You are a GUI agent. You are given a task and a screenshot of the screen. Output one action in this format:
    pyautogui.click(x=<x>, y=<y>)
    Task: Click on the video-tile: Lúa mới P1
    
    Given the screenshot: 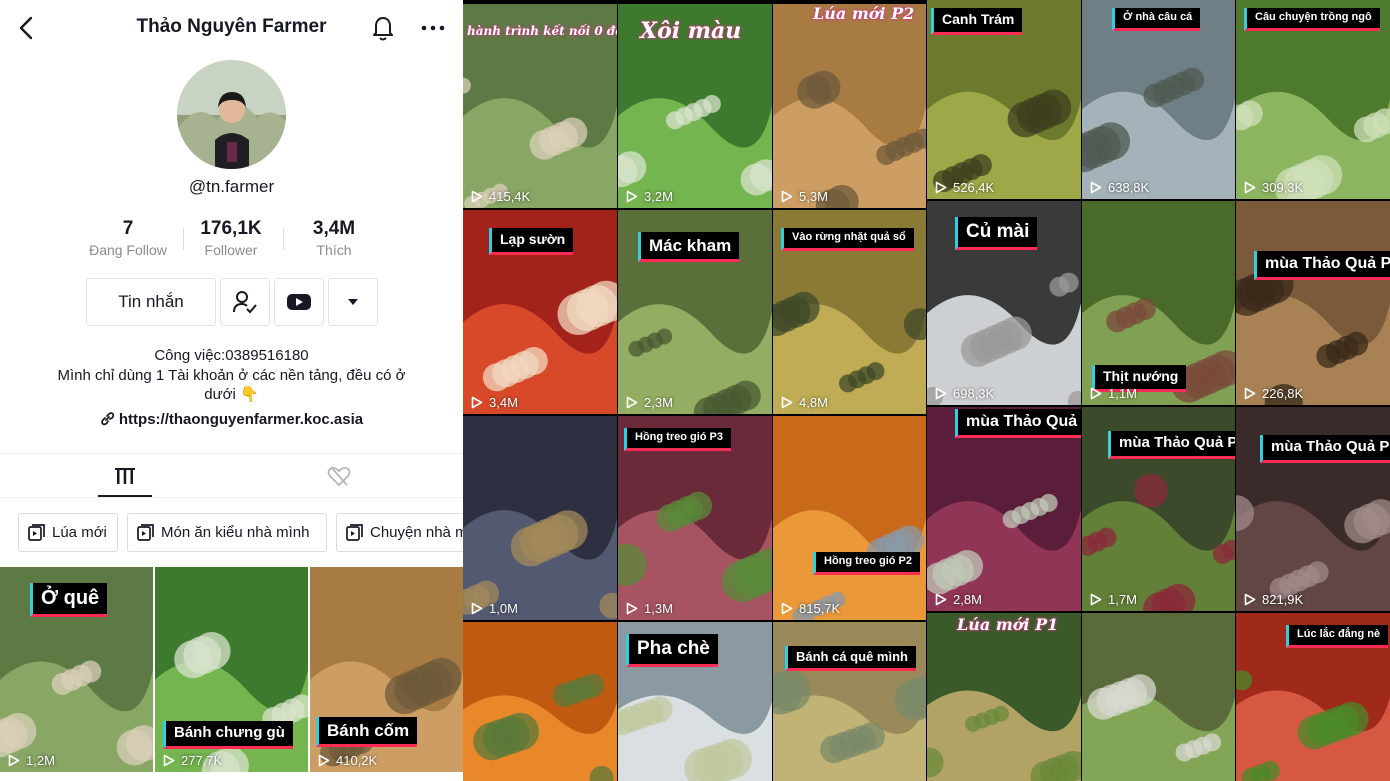 What is the action you would take?
    pyautogui.click(x=1004, y=697)
    